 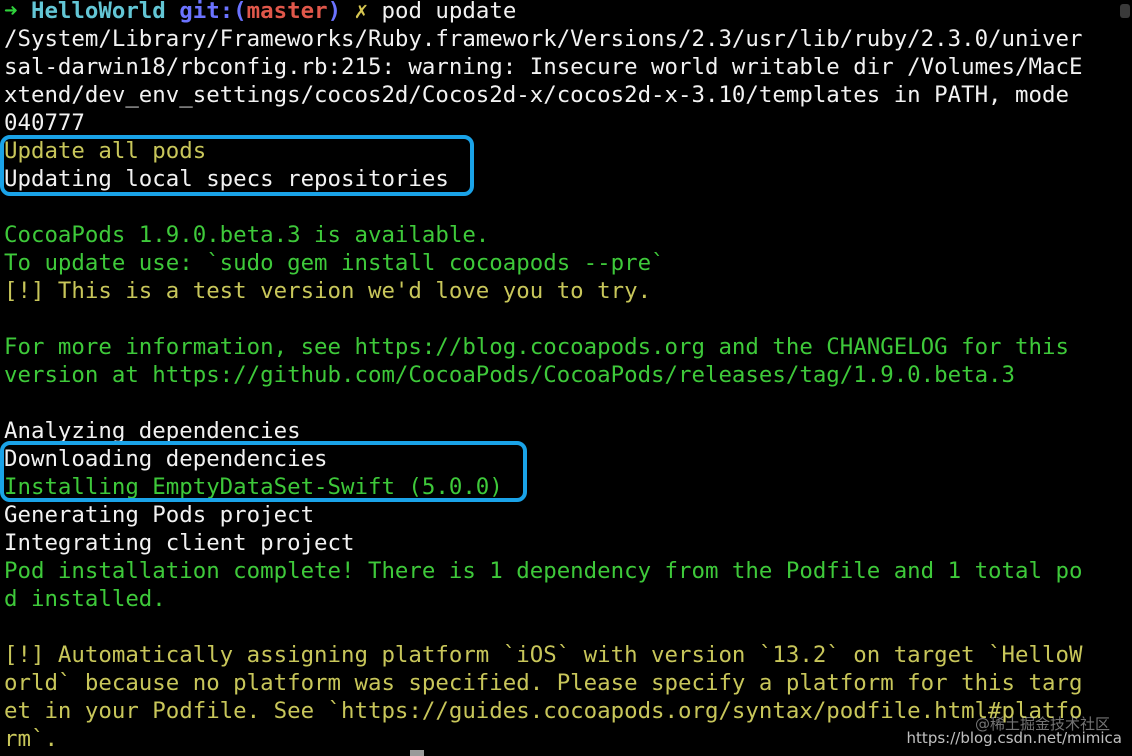 I want to click on git-suffix: ), so click(x=334, y=12).